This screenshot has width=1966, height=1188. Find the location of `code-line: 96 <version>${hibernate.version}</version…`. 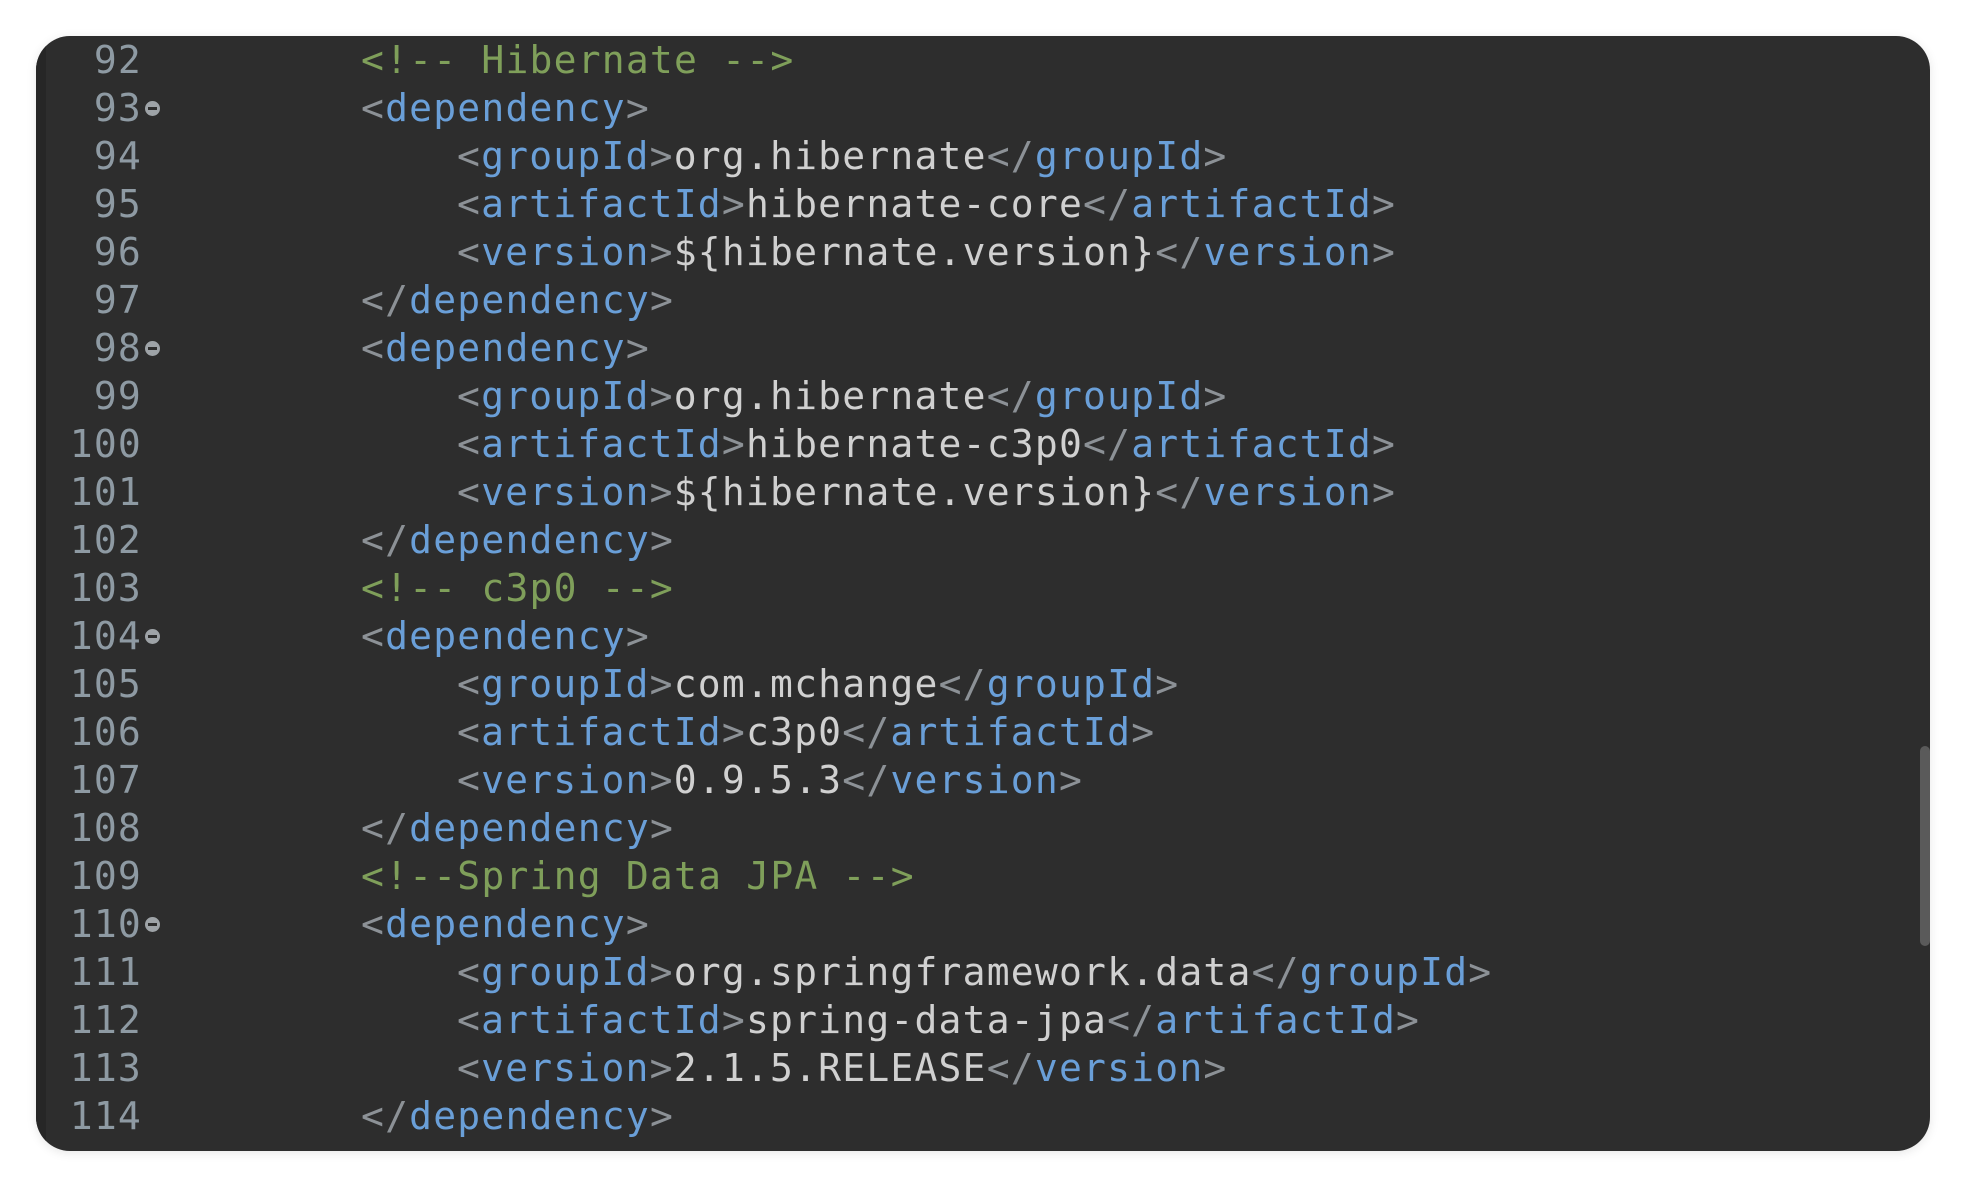

code-line: 96 <version>${hibernate.version}</version… is located at coordinates (983, 252).